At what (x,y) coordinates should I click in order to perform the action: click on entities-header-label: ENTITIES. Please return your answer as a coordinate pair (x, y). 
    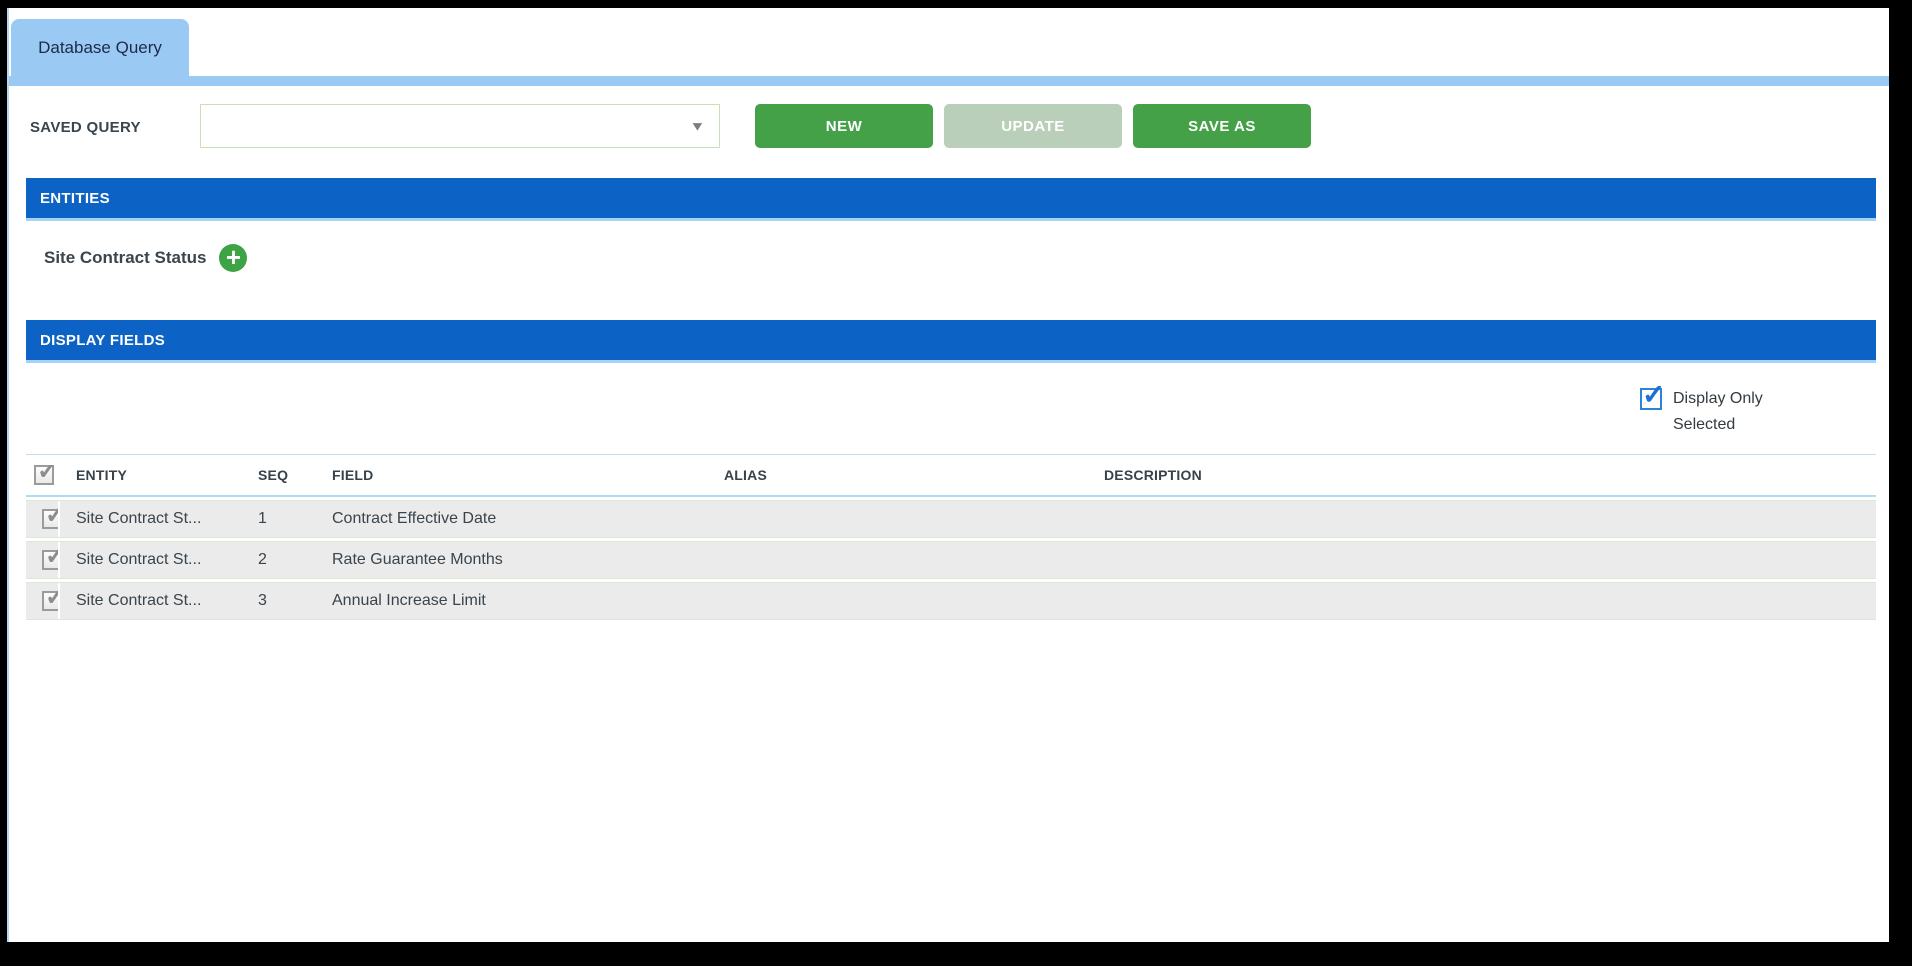
    Looking at the image, I should click on (75, 198).